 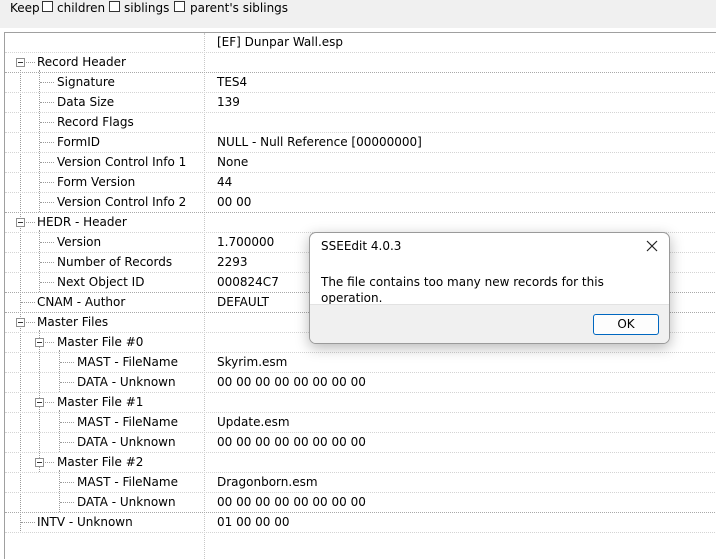 What do you see at coordinates (360, 163) in the screenshot?
I see `version-control-info-1-row: Version Control Info 1 None` at bounding box center [360, 163].